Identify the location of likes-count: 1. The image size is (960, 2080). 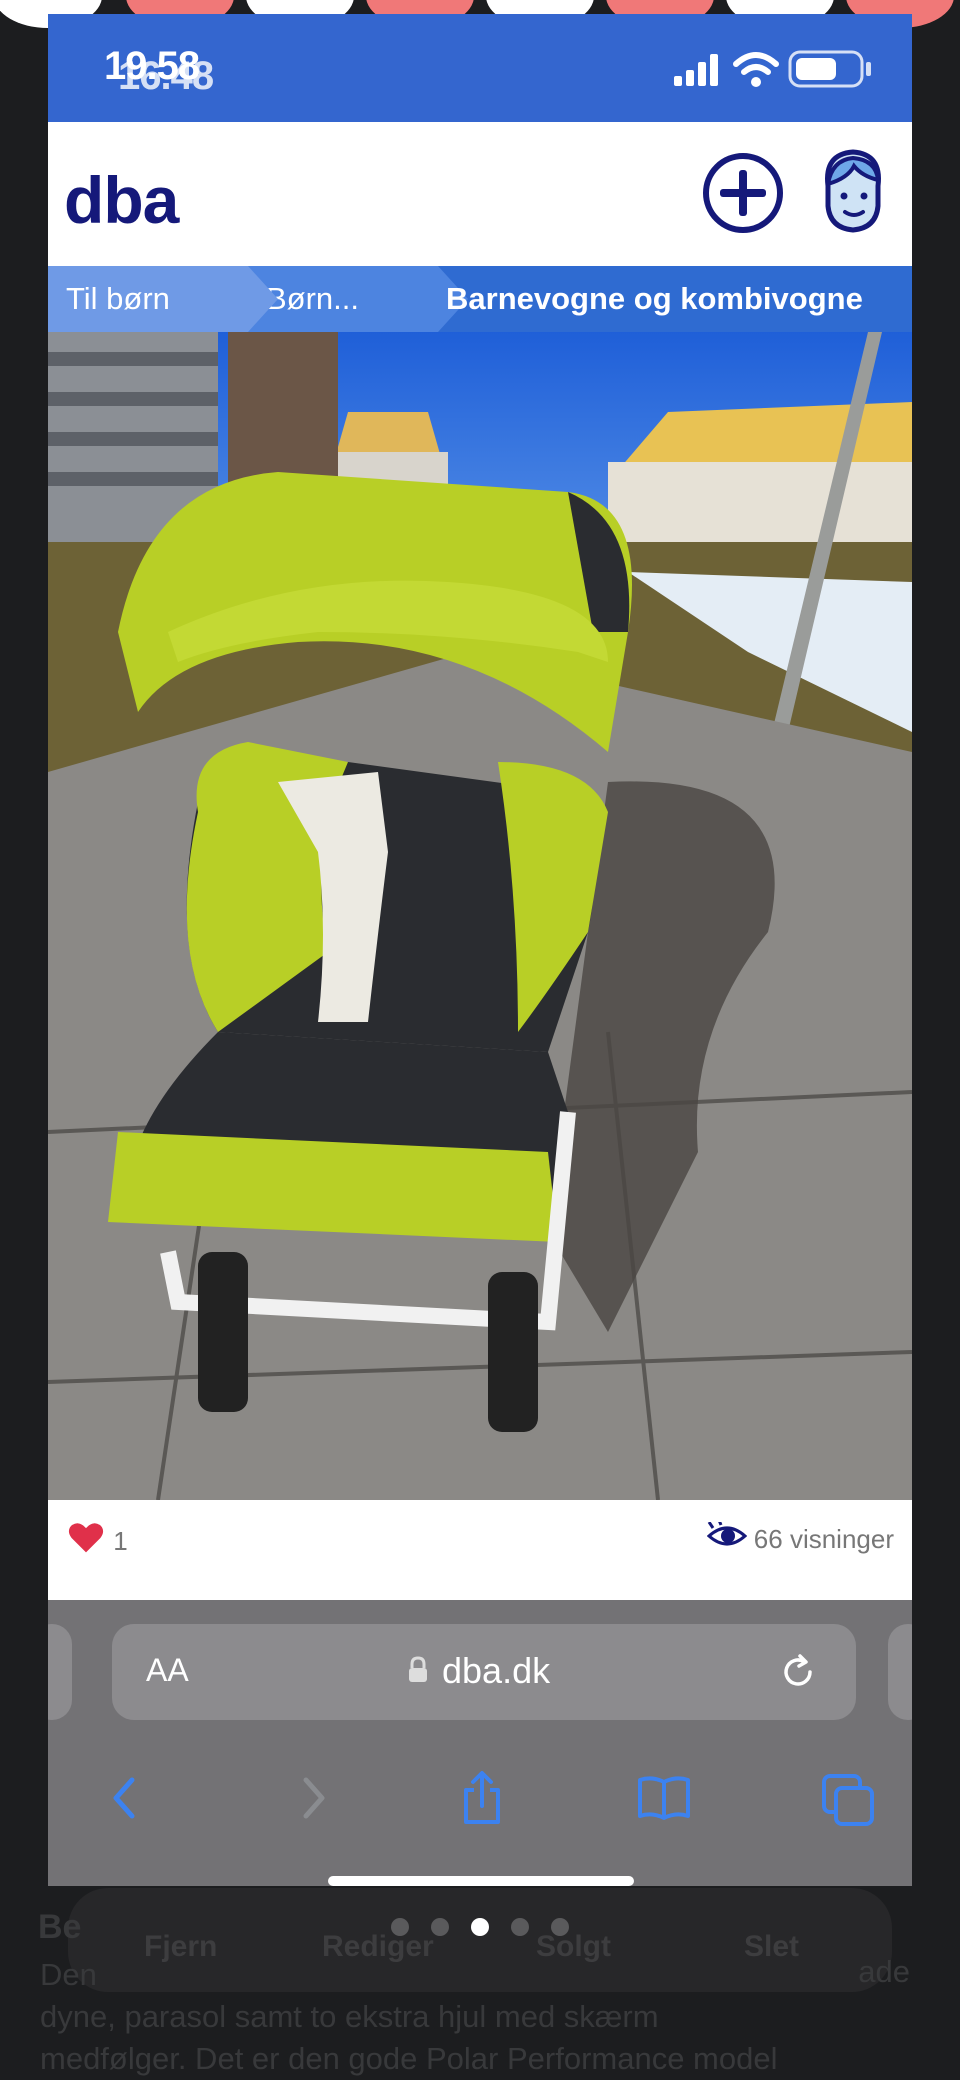
(97, 1541).